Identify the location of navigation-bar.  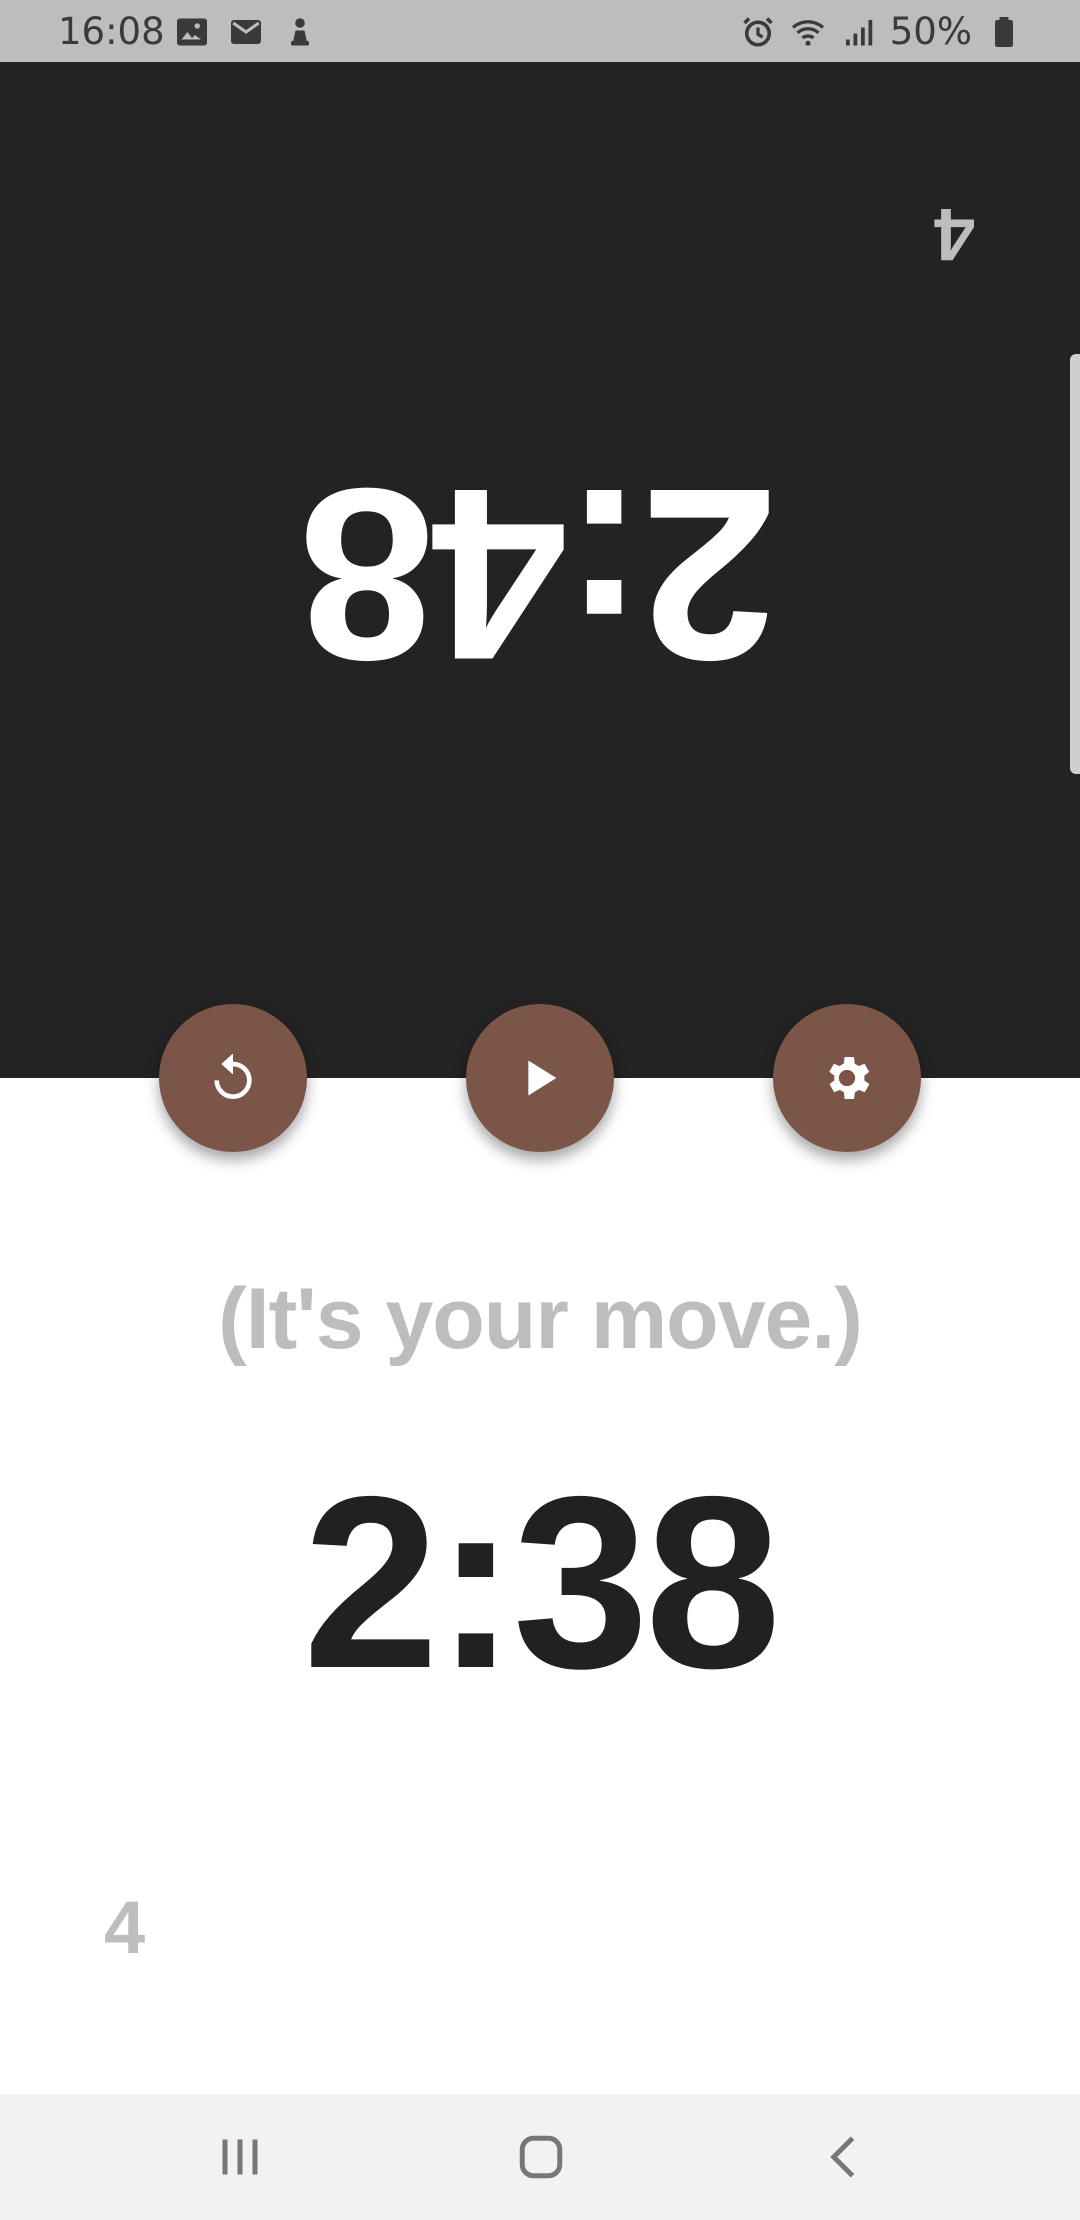
(540, 2157).